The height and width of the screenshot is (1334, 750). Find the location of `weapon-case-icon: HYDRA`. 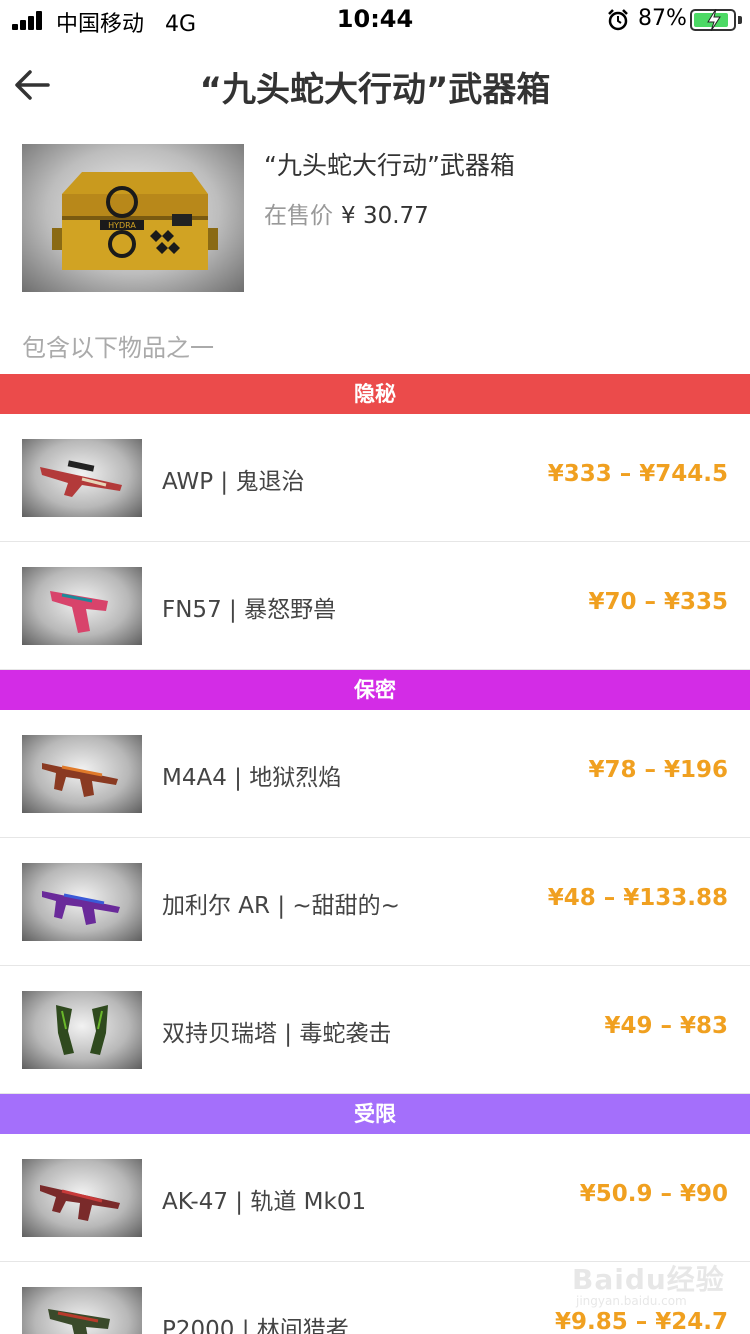

weapon-case-icon: HYDRA is located at coordinates (135, 221).